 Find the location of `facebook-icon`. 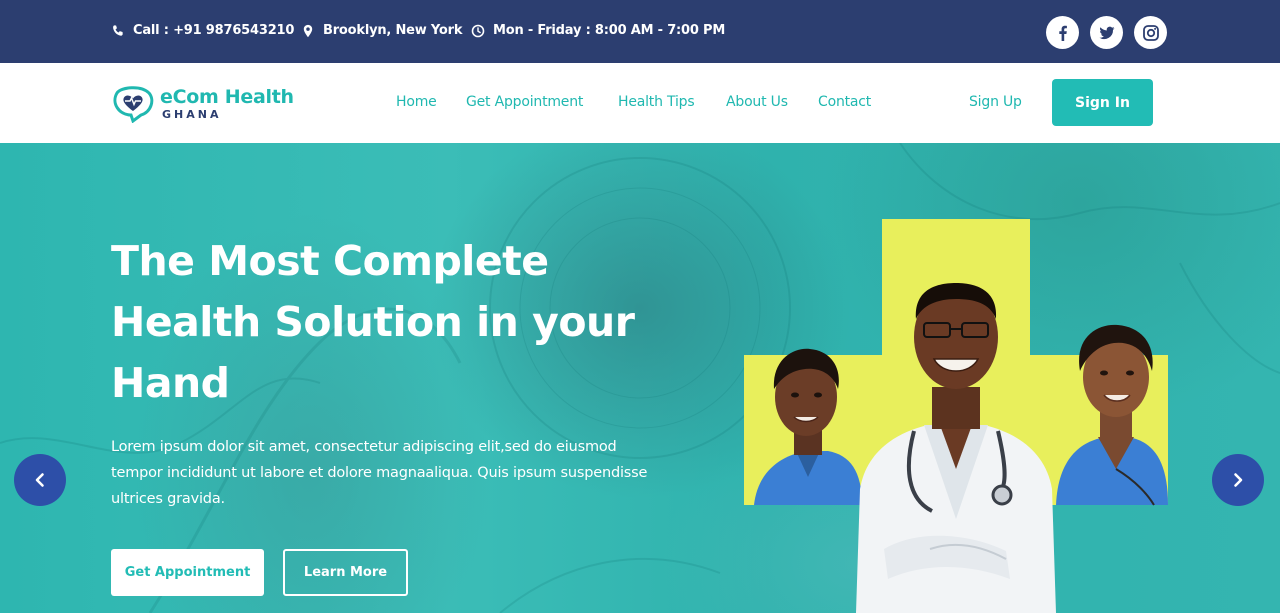

facebook-icon is located at coordinates (1062, 33).